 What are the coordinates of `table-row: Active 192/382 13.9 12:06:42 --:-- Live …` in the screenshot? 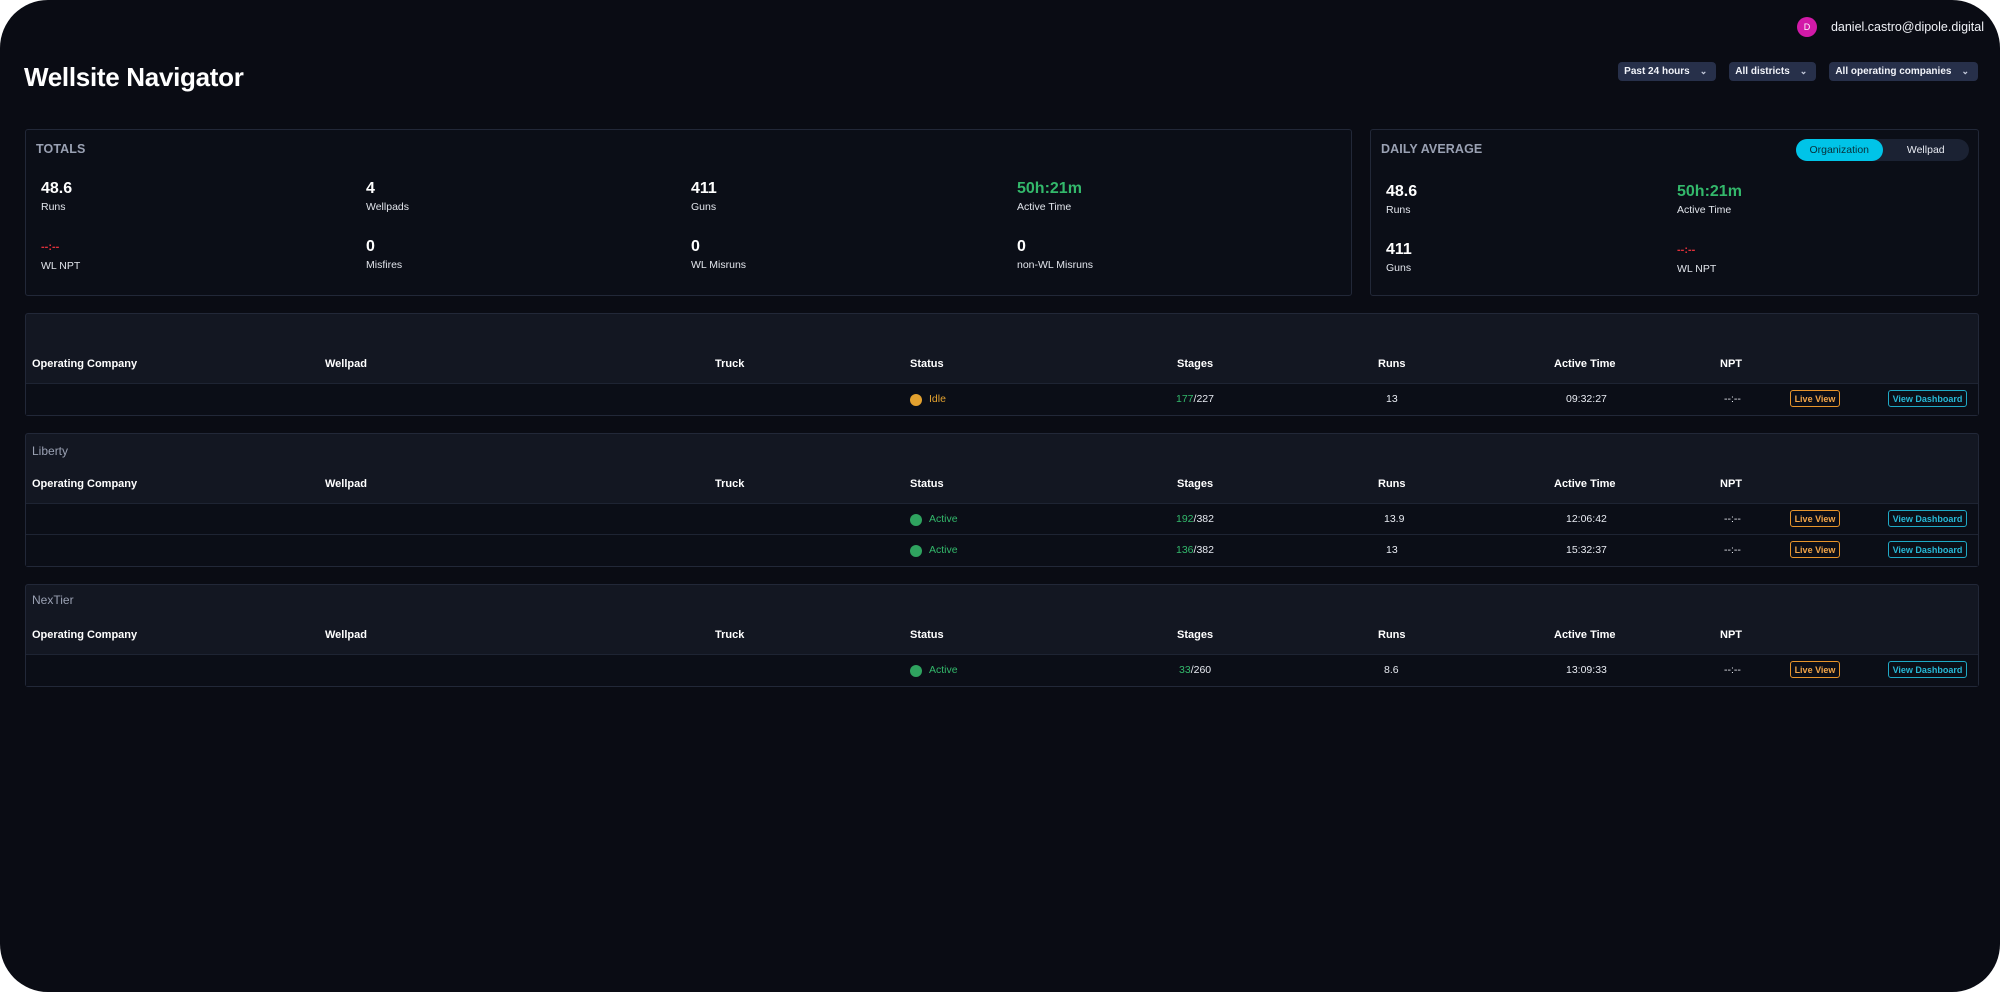 It's located at (1002, 519).